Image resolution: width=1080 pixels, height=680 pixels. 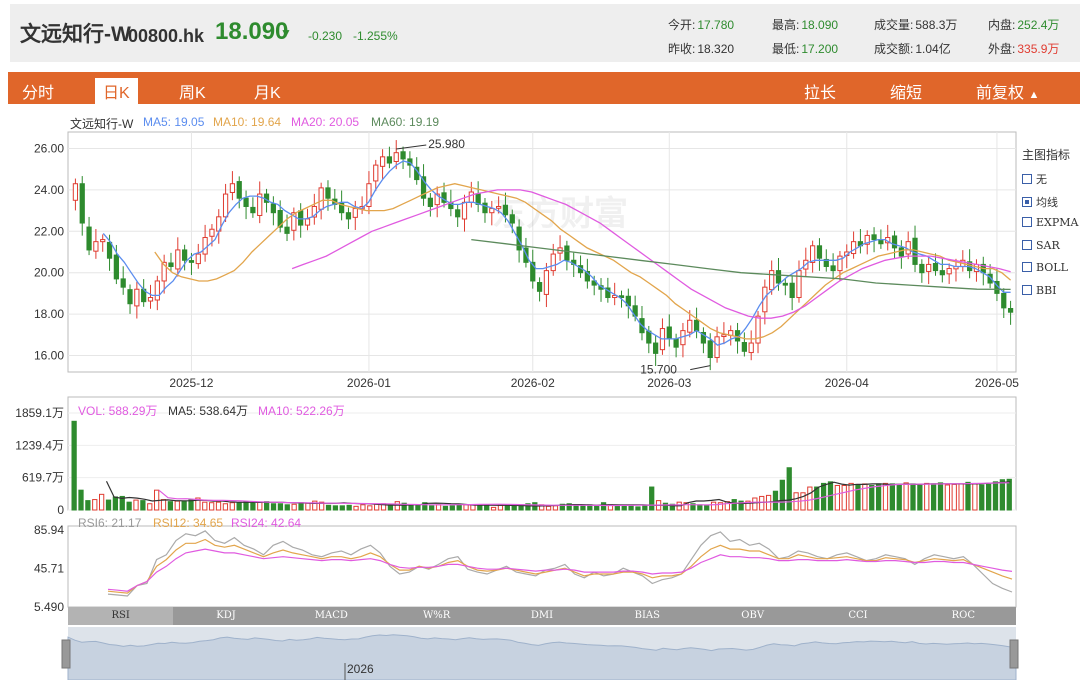 What do you see at coordinates (1040, 202) in the screenshot?
I see `main-indicator-option: 均线` at bounding box center [1040, 202].